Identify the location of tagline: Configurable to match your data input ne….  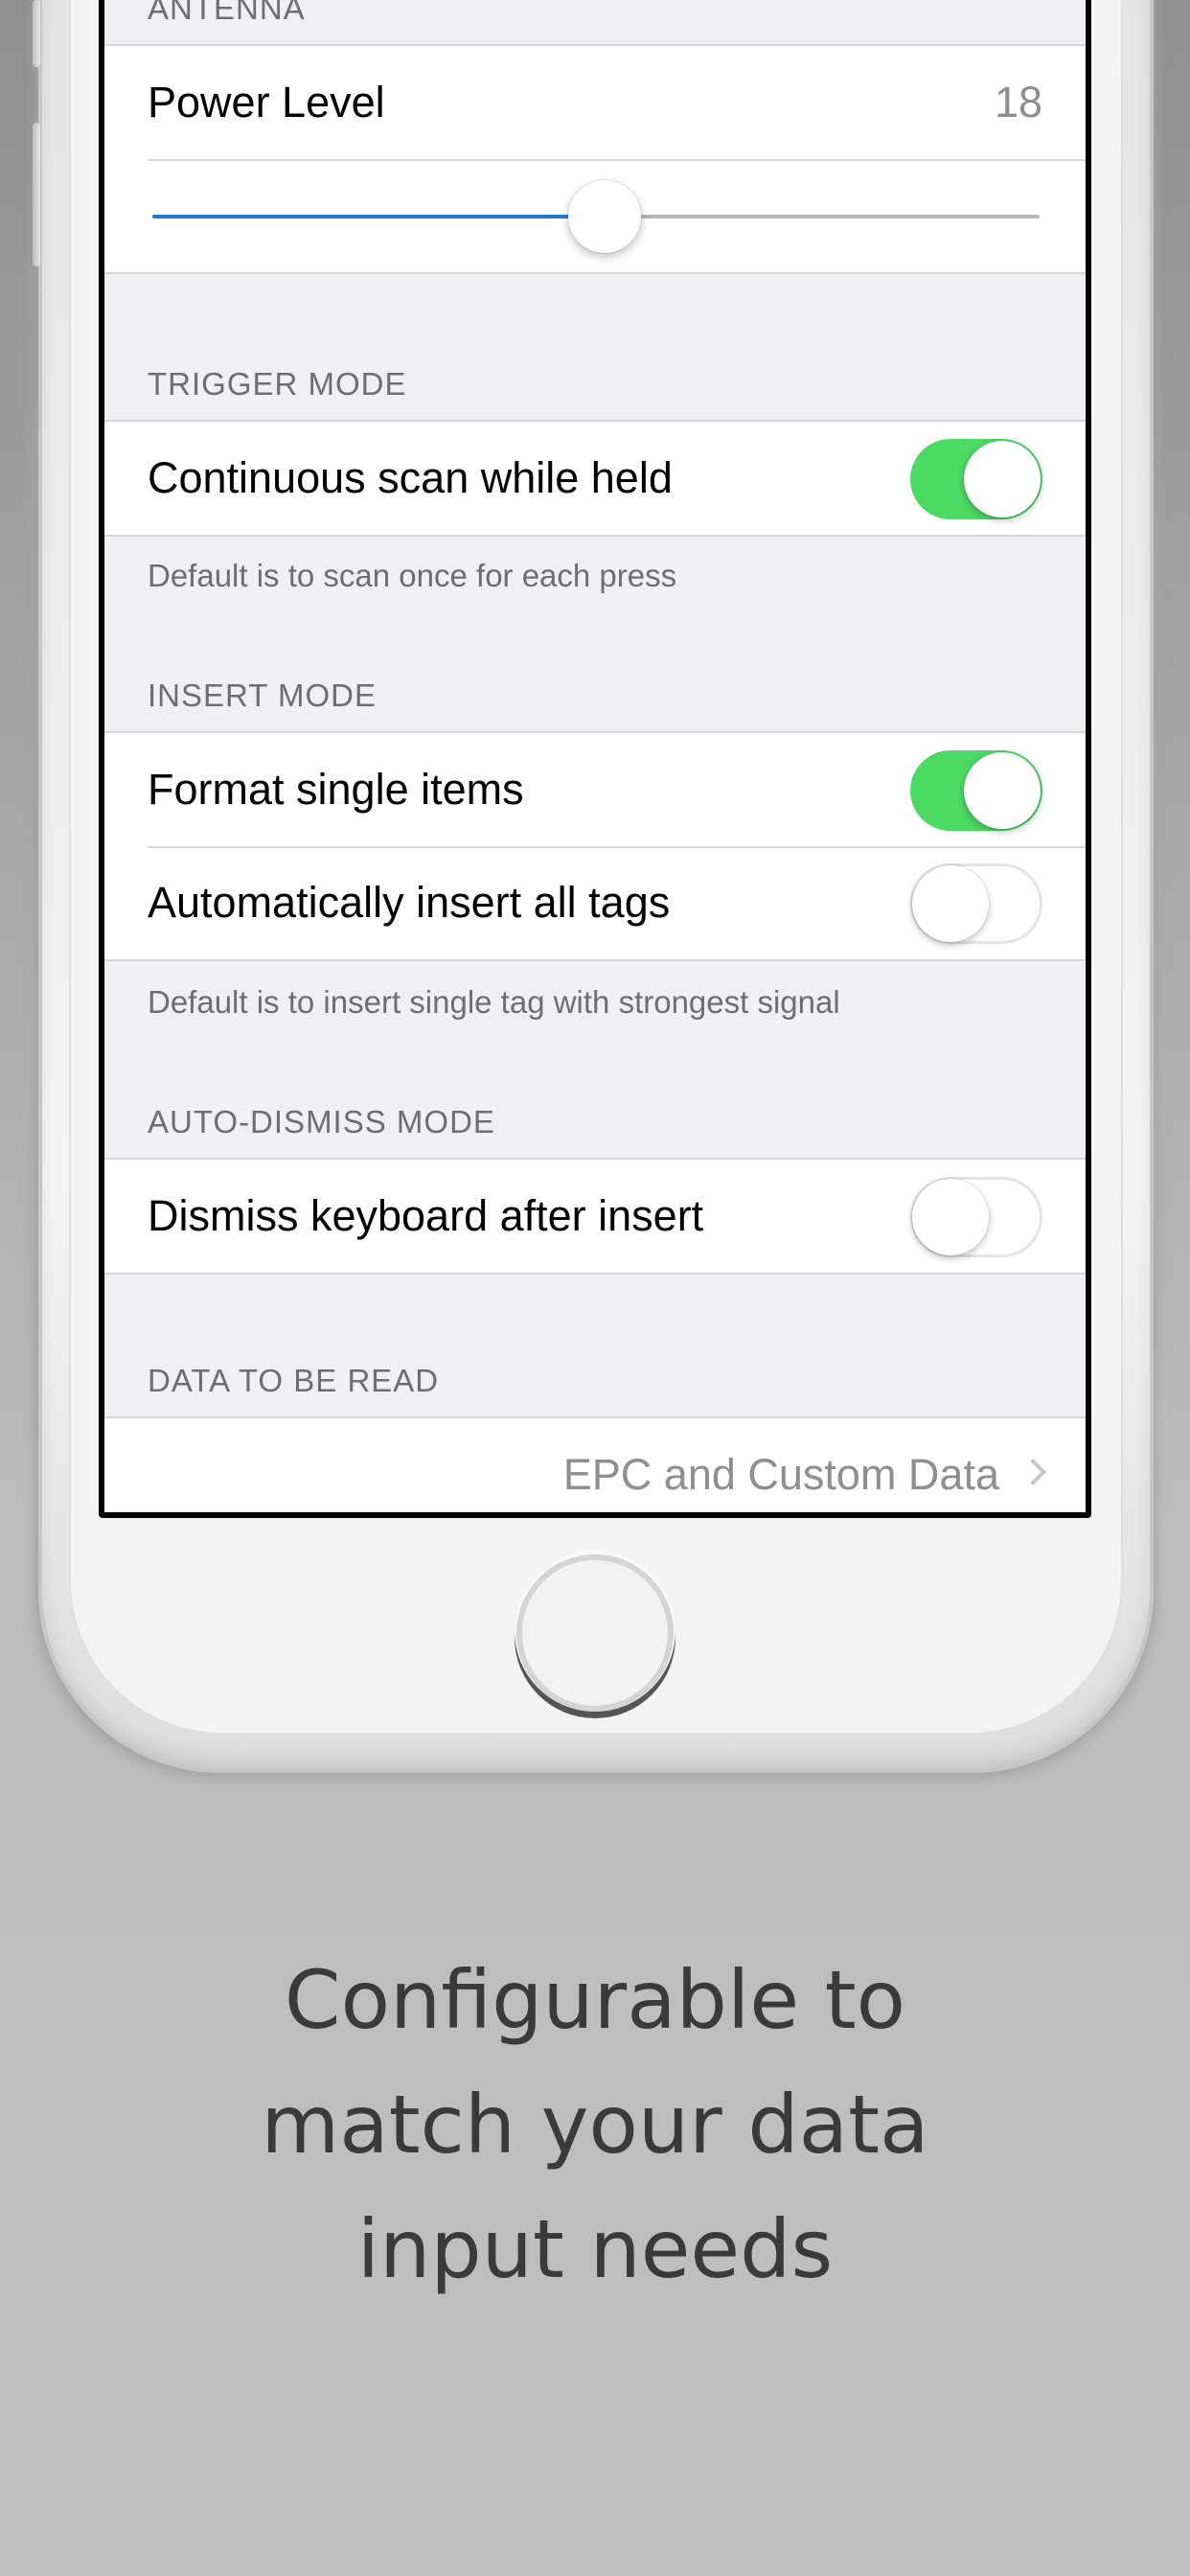
(595, 2125).